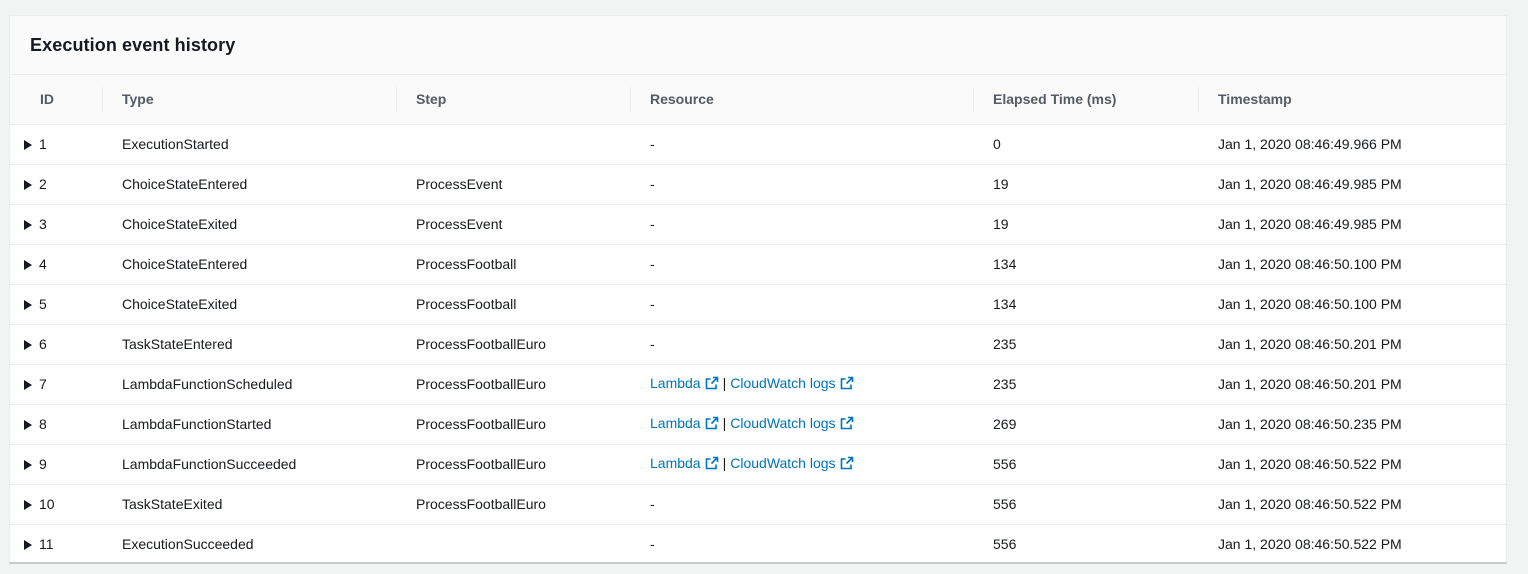  I want to click on elapsed-time: 235, so click(1005, 384).